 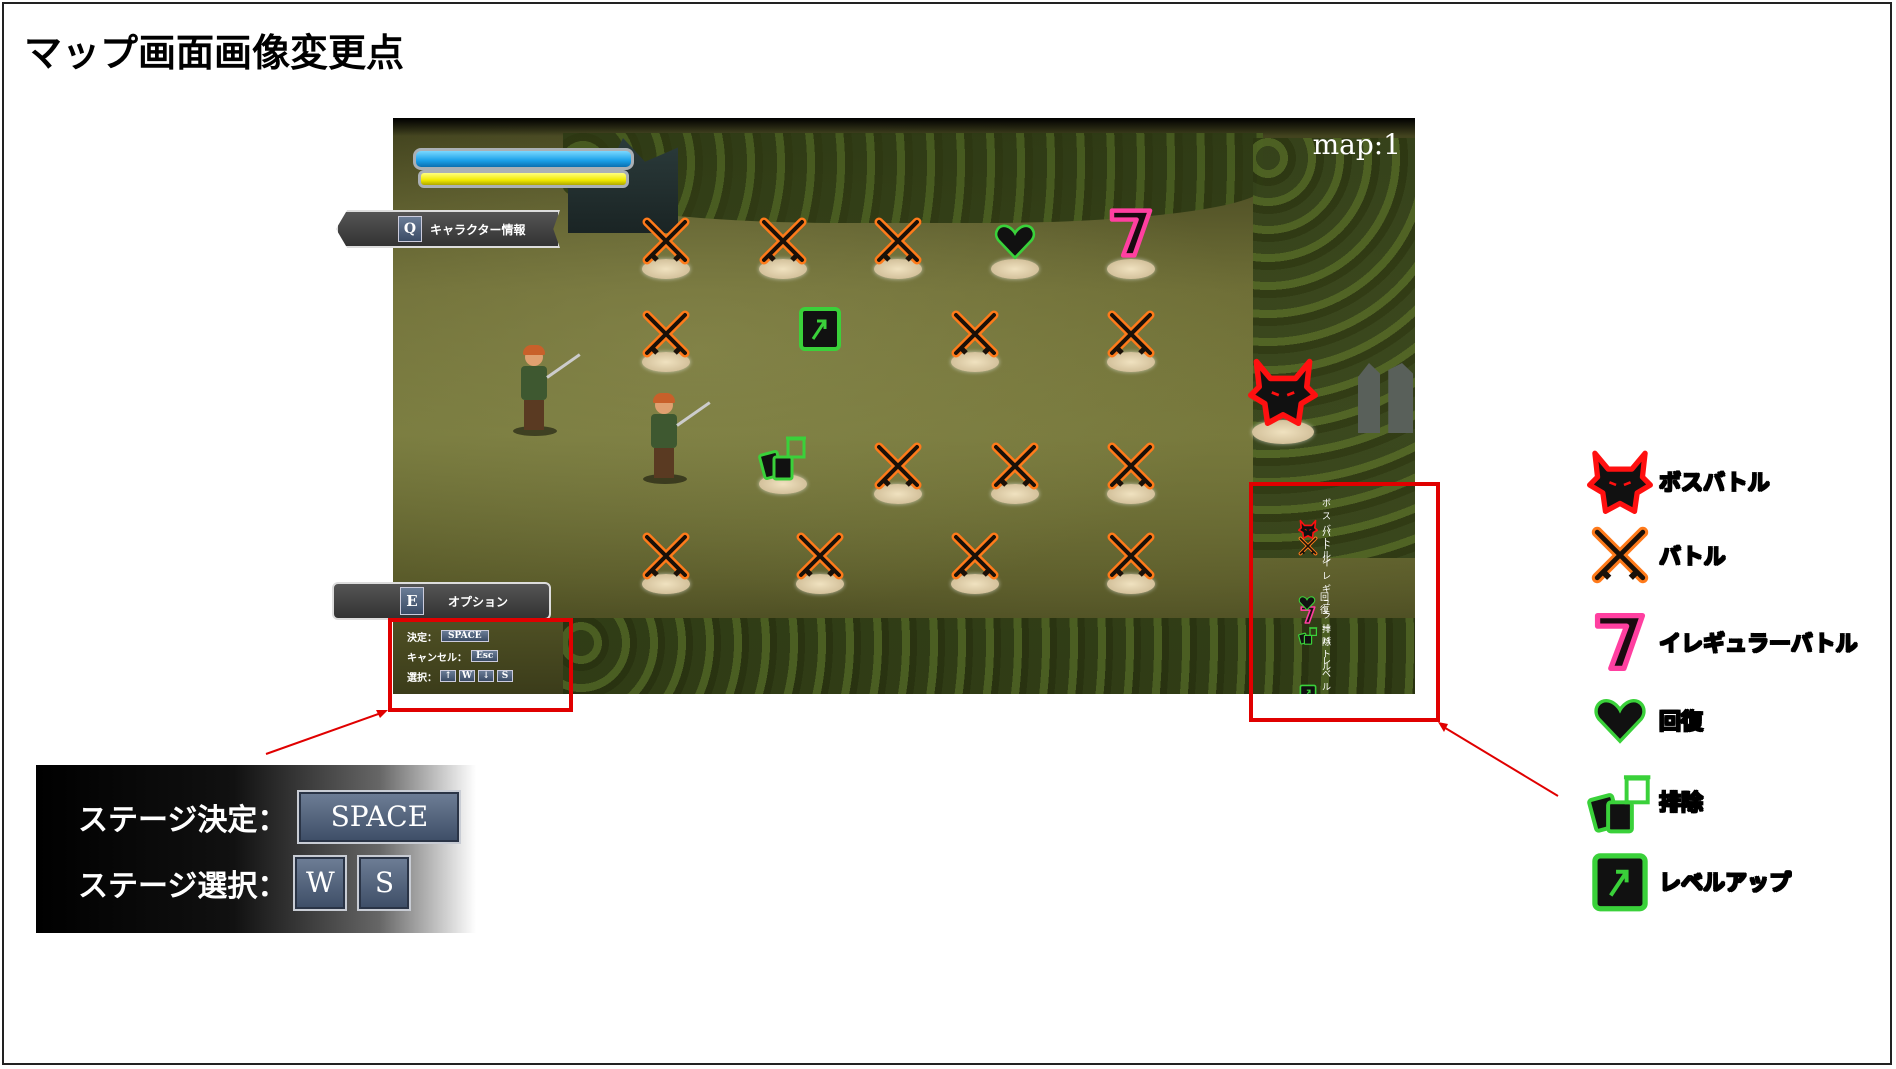 I want to click on zoom-confirm-row: ステージ決定： SPACE, so click(x=270, y=817).